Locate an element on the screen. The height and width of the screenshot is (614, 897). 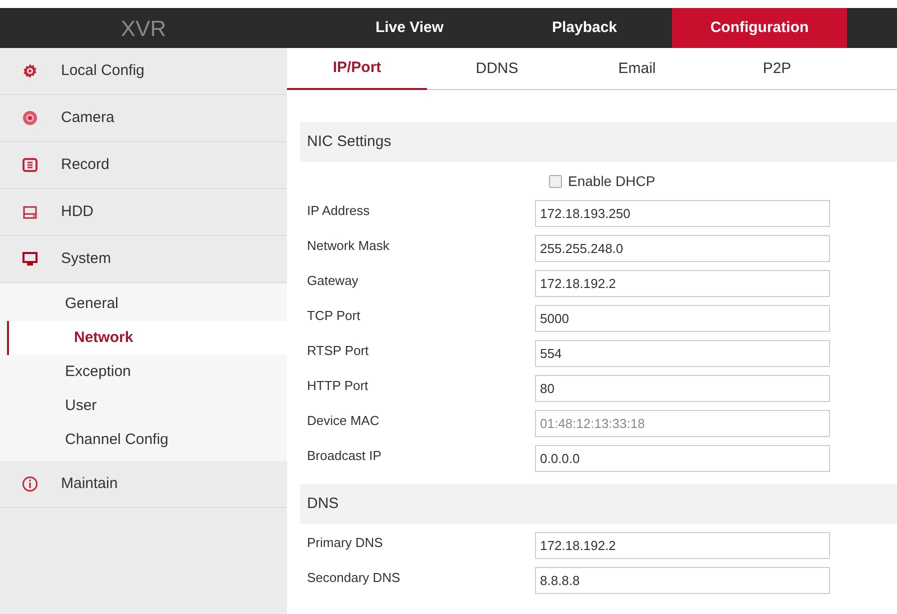
input-field: 554 is located at coordinates (682, 353).